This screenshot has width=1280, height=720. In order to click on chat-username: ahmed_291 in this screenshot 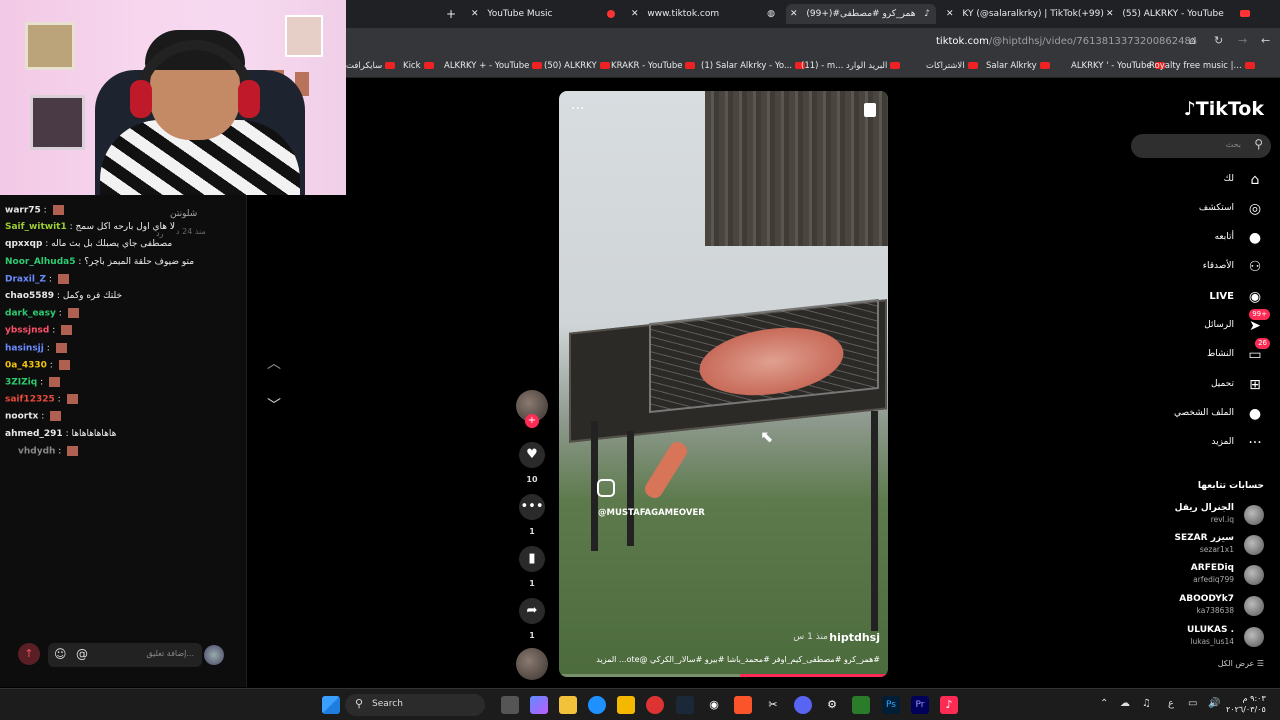, I will do `click(34, 434)`.